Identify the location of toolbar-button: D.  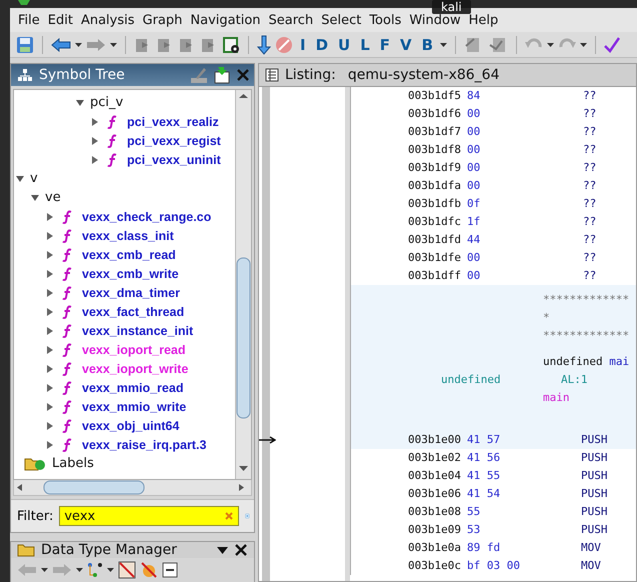
(322, 44).